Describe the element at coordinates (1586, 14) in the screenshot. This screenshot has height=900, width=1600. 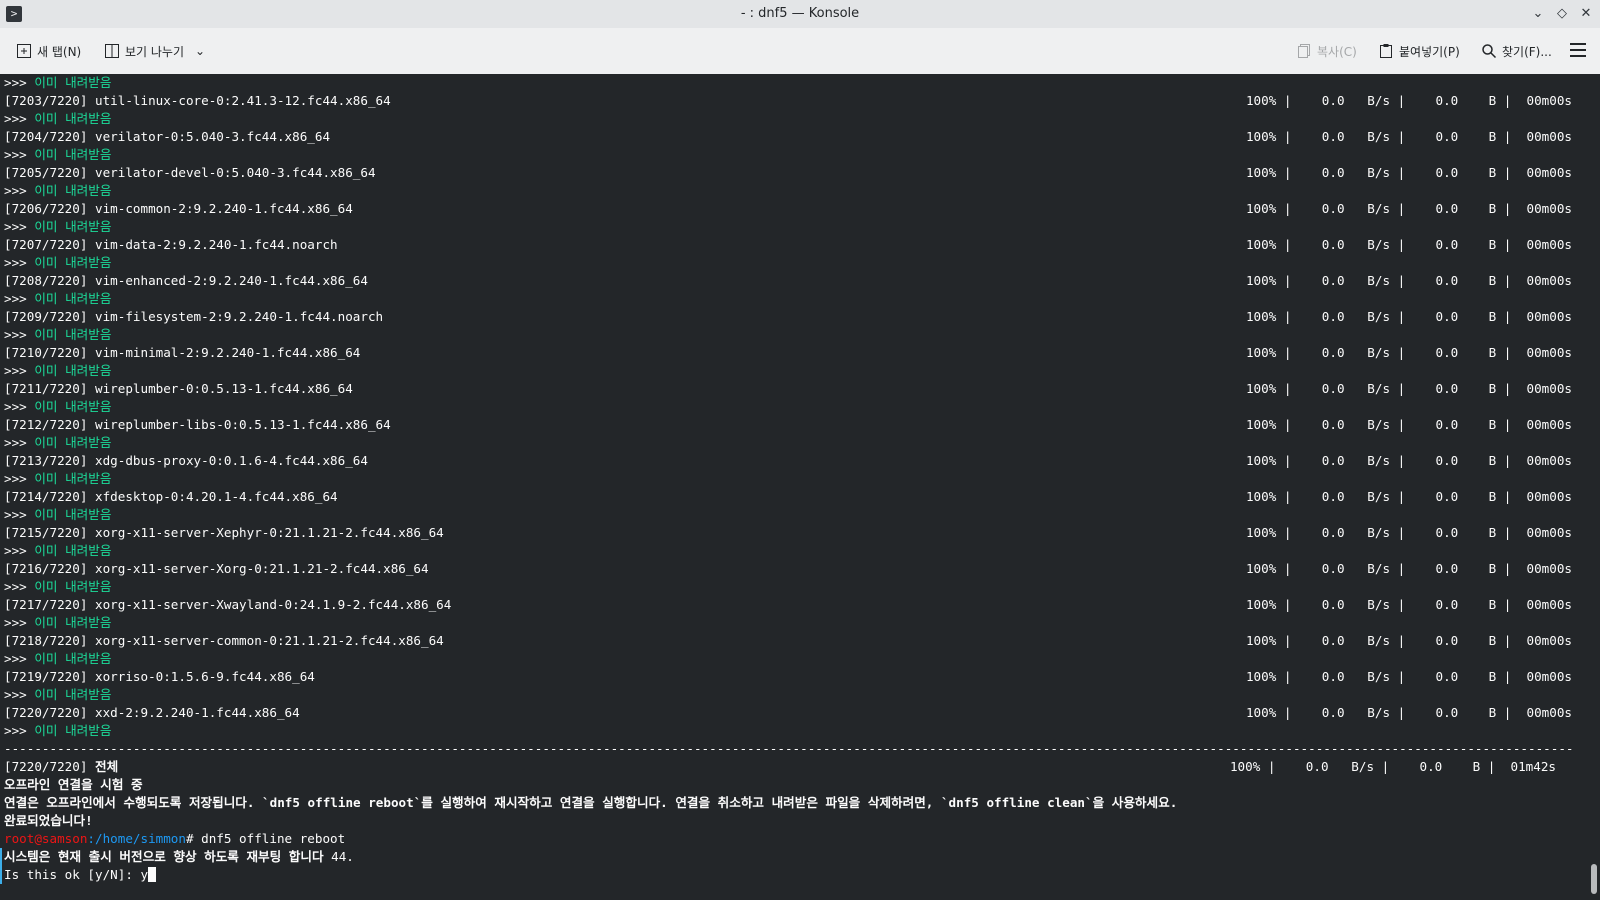
I see `close-icon: ✕` at that location.